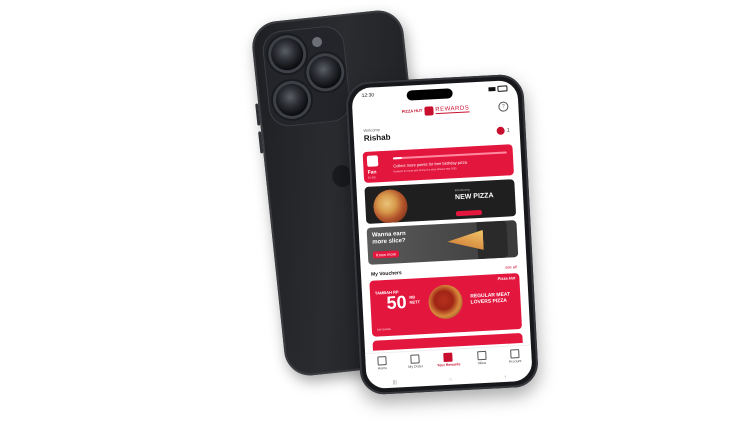 Image resolution: width=754 pixels, height=428 pixels. Describe the element at coordinates (384, 329) in the screenshot. I see `voucher-fine-print: S&K Berlaku` at that location.